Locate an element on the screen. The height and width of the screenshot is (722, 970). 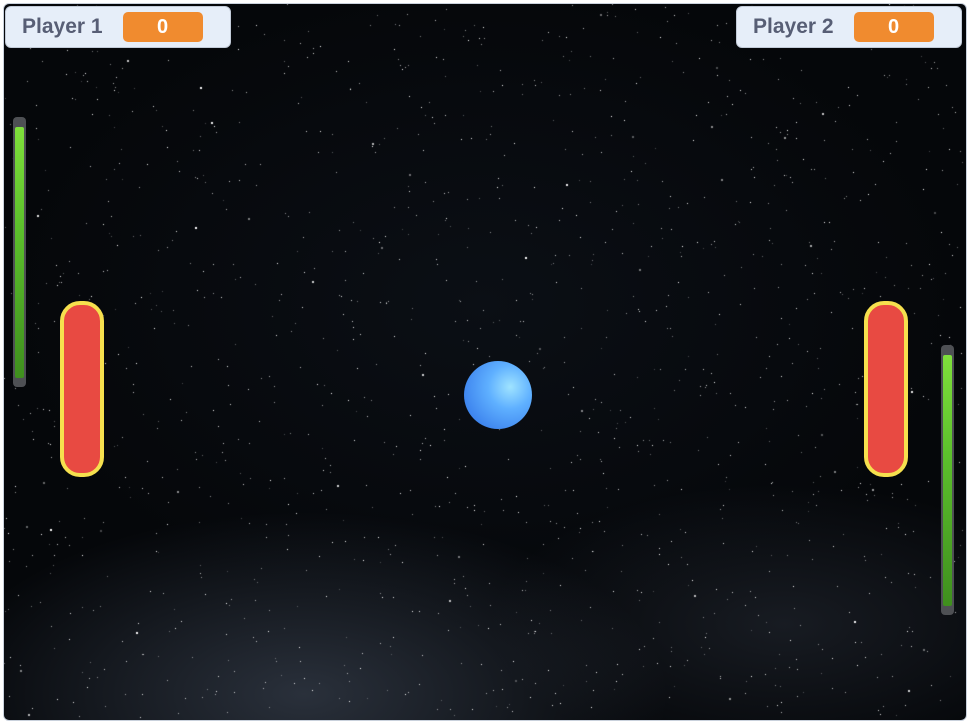
player1-power-fill is located at coordinates (19, 252).